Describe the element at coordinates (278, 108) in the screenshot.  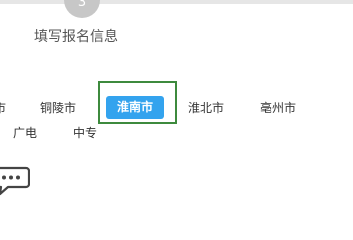
I see `city-option-bozhou: 亳州市` at that location.